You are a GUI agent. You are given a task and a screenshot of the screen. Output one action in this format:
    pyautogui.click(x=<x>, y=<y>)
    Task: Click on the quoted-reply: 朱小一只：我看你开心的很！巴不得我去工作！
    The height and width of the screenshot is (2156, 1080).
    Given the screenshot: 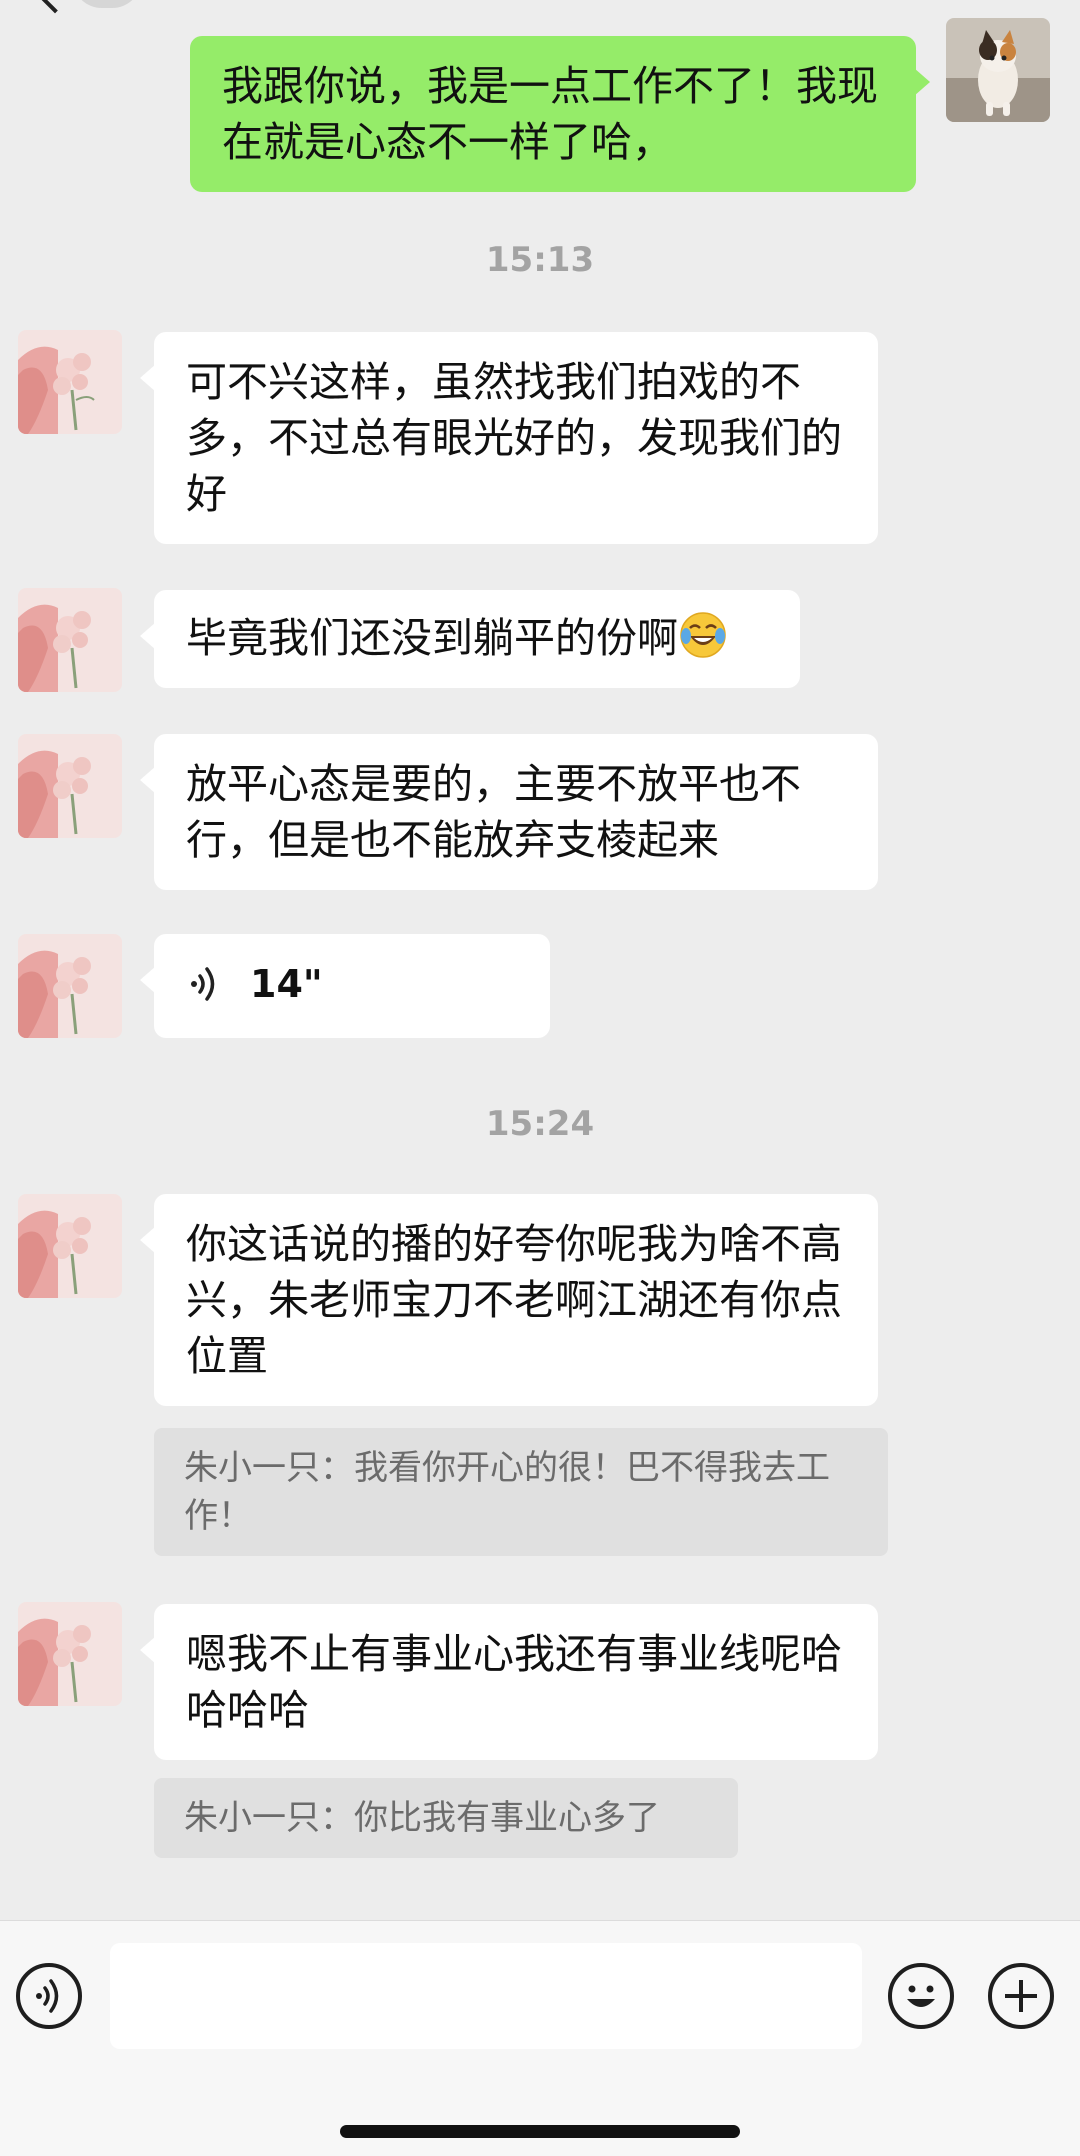 What is the action you would take?
    pyautogui.click(x=521, y=1492)
    